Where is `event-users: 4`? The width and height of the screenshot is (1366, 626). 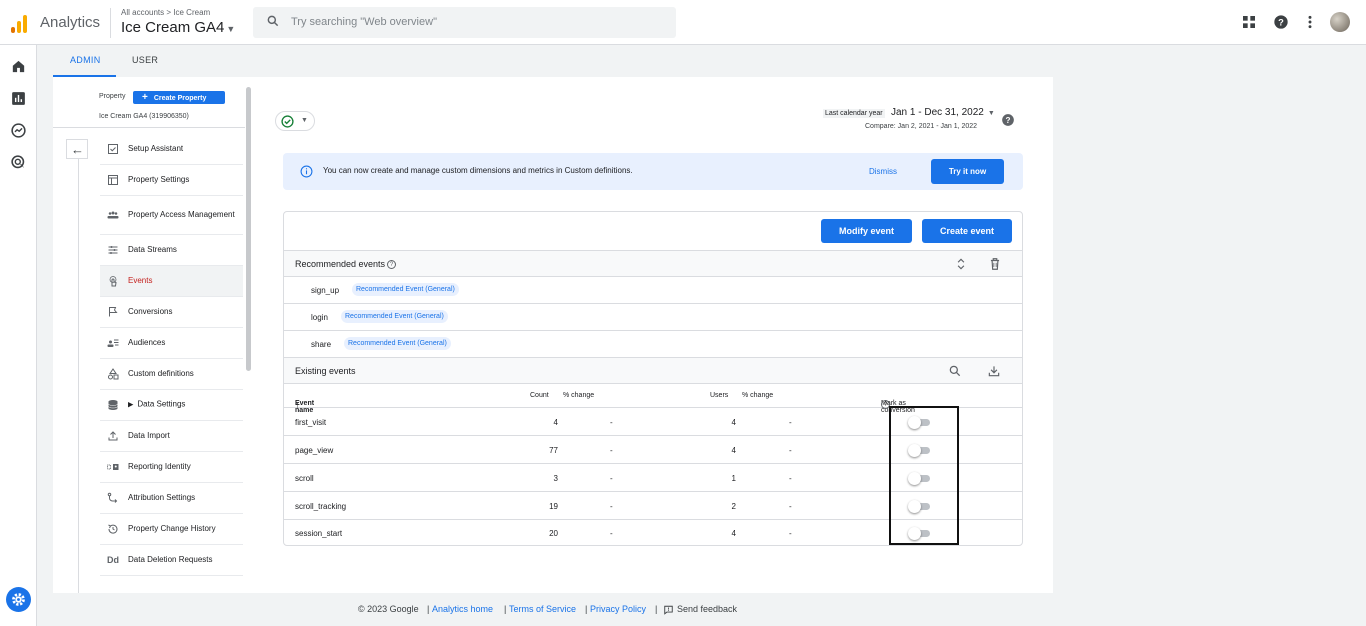 event-users: 4 is located at coordinates (733, 533).